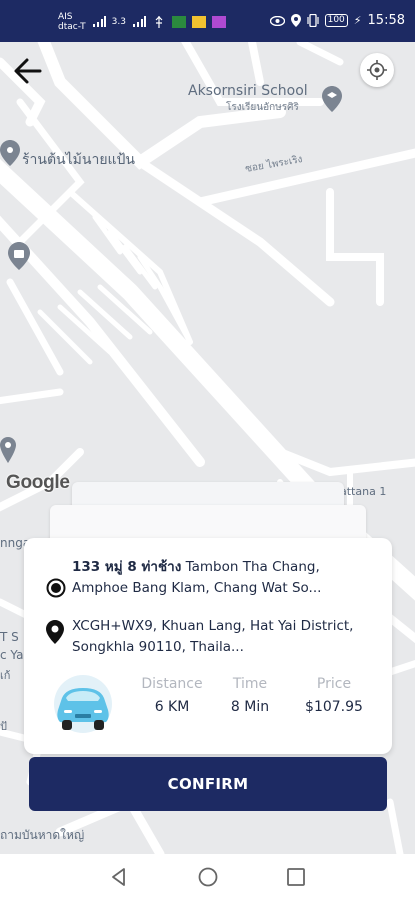  I want to click on system-nav-bar, so click(207, 877).